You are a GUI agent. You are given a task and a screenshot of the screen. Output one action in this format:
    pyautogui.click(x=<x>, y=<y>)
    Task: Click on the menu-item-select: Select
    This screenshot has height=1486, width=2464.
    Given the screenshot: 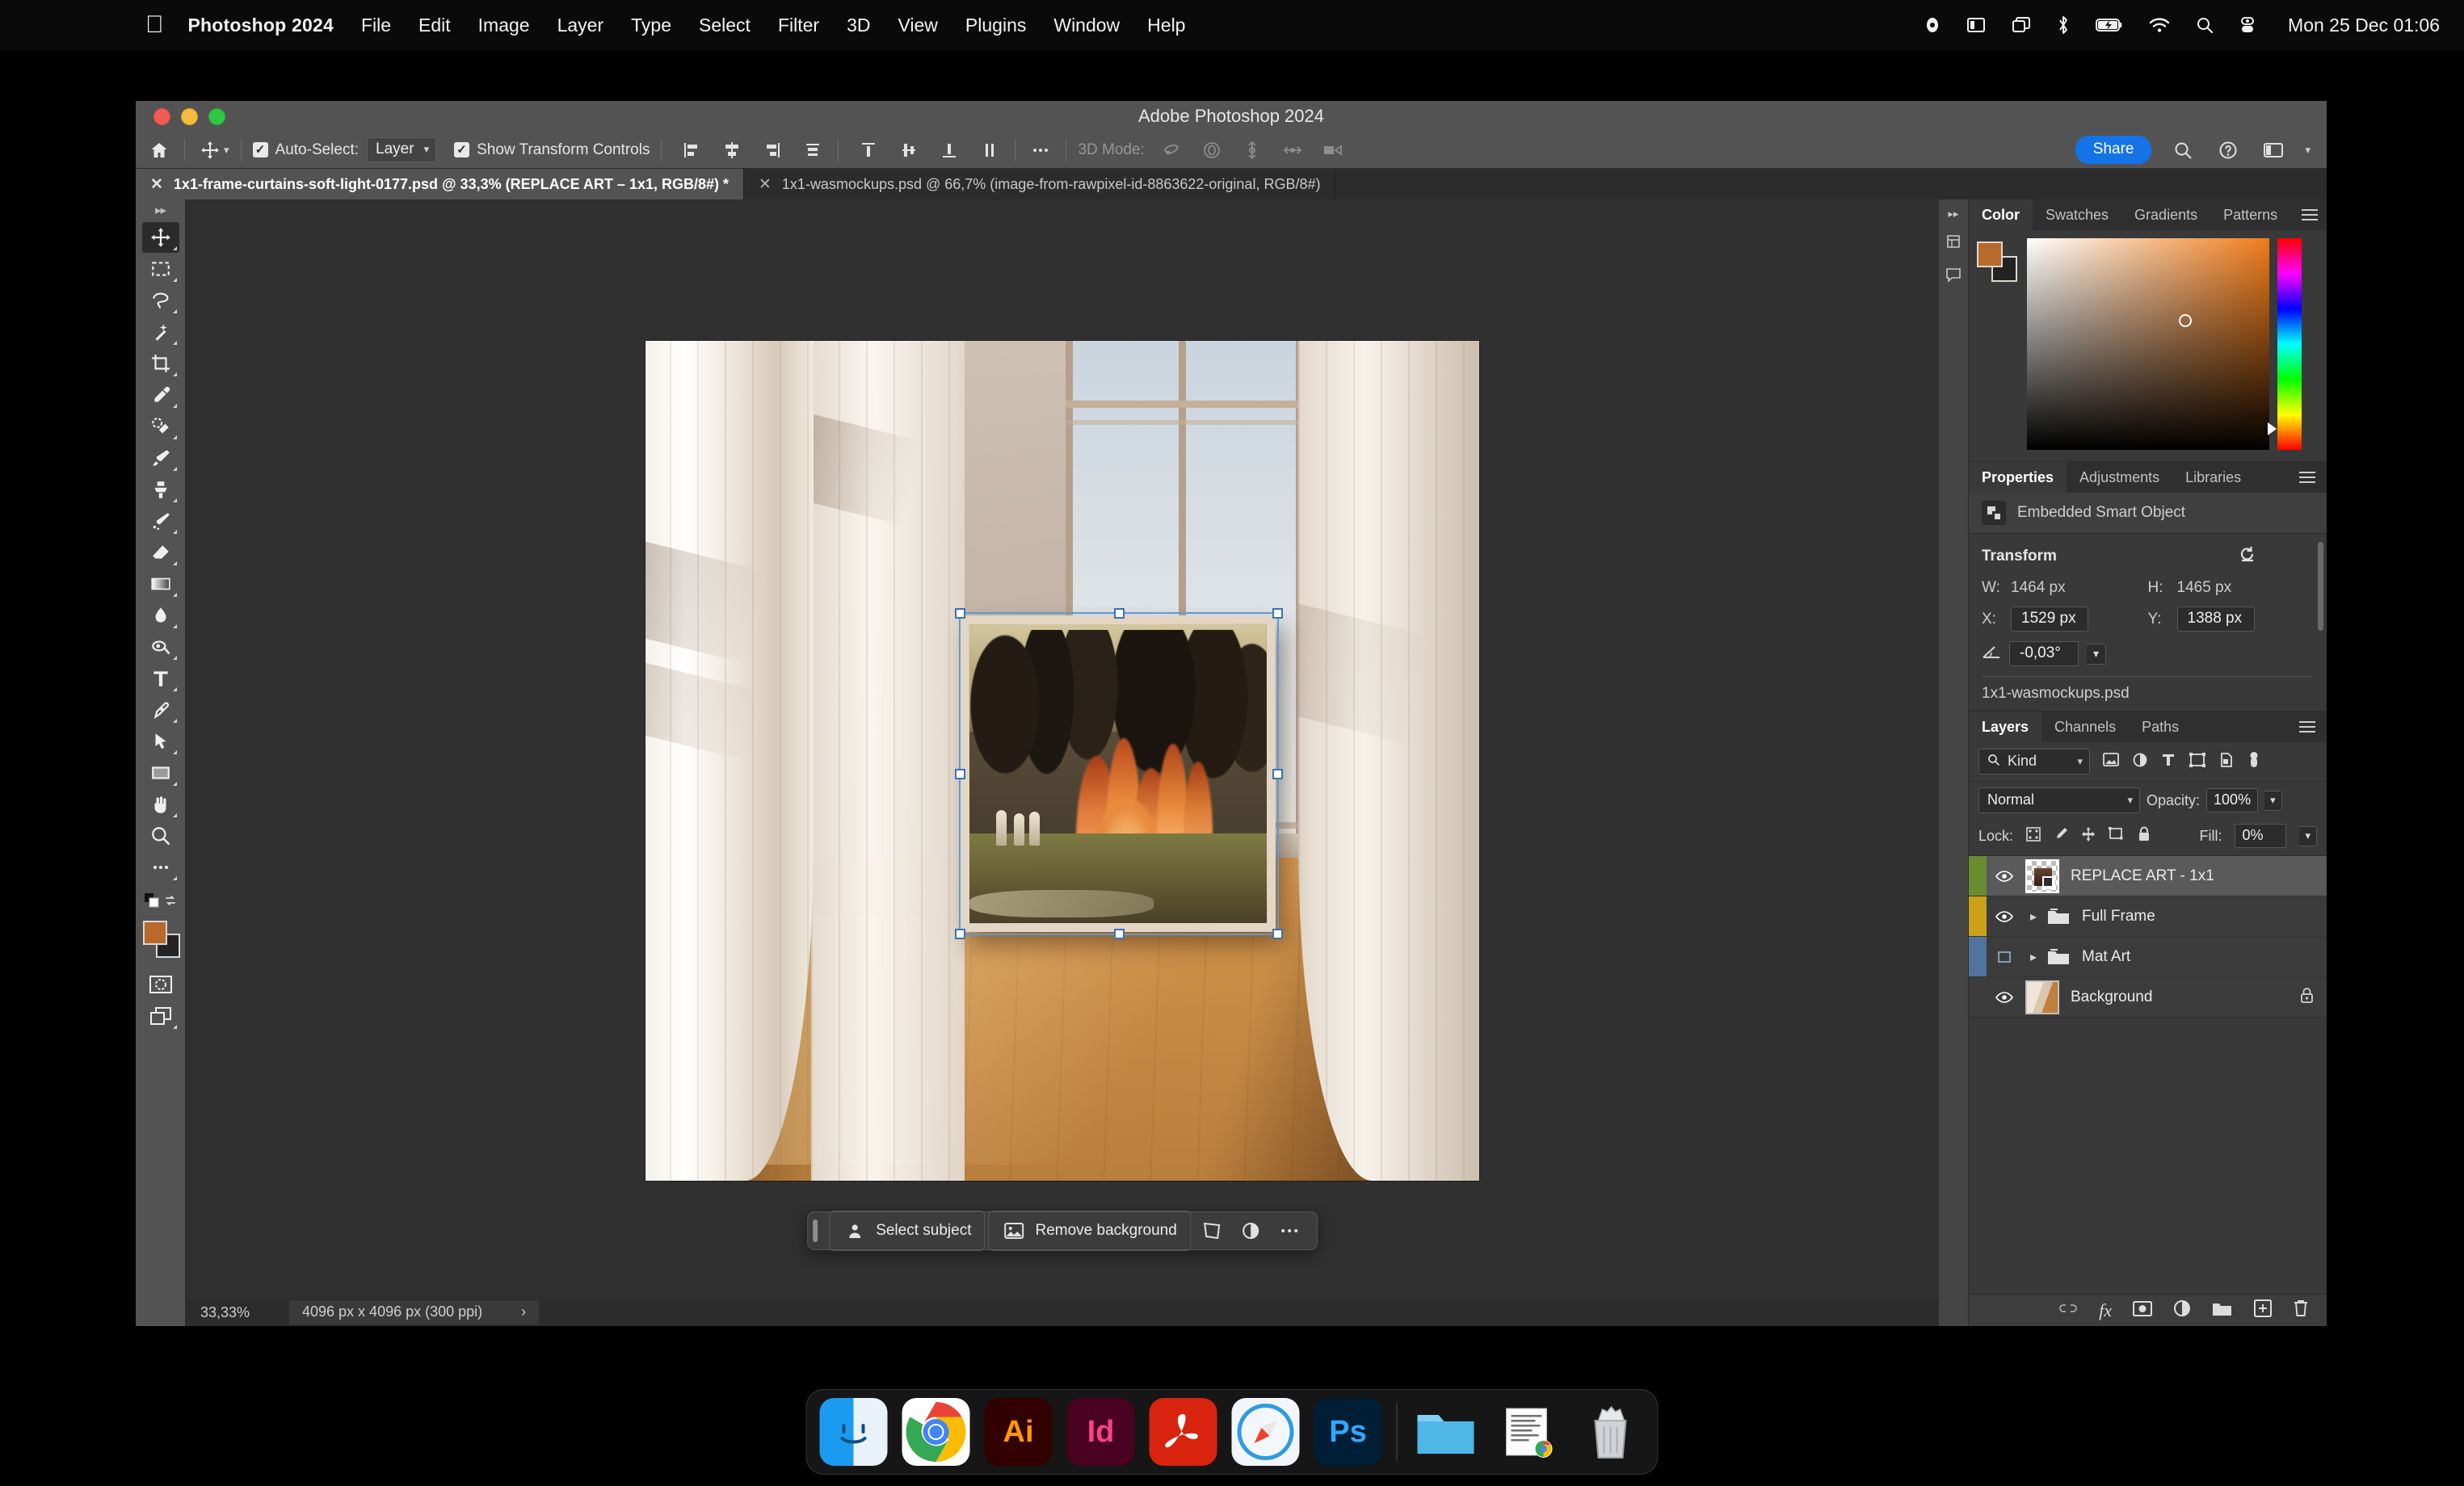 What is the action you would take?
    pyautogui.click(x=725, y=25)
    